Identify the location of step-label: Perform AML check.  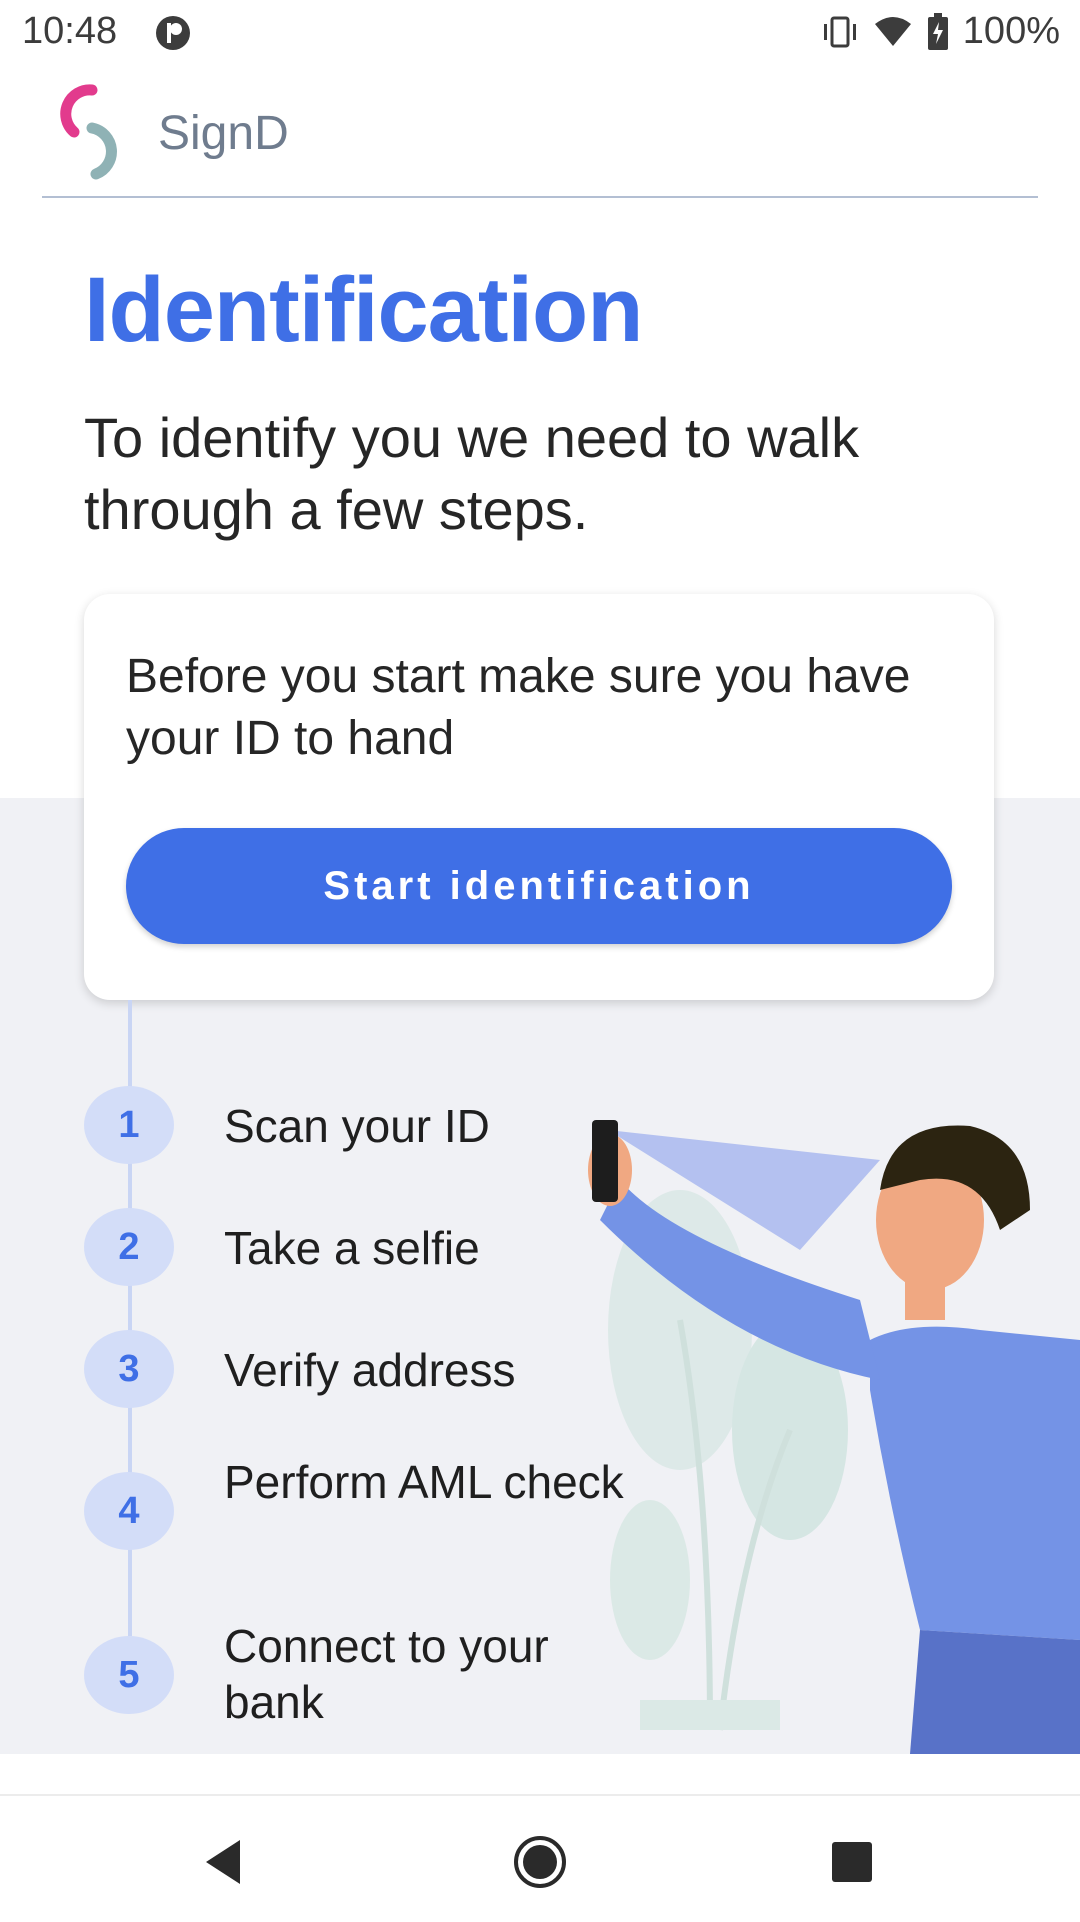
(424, 1482).